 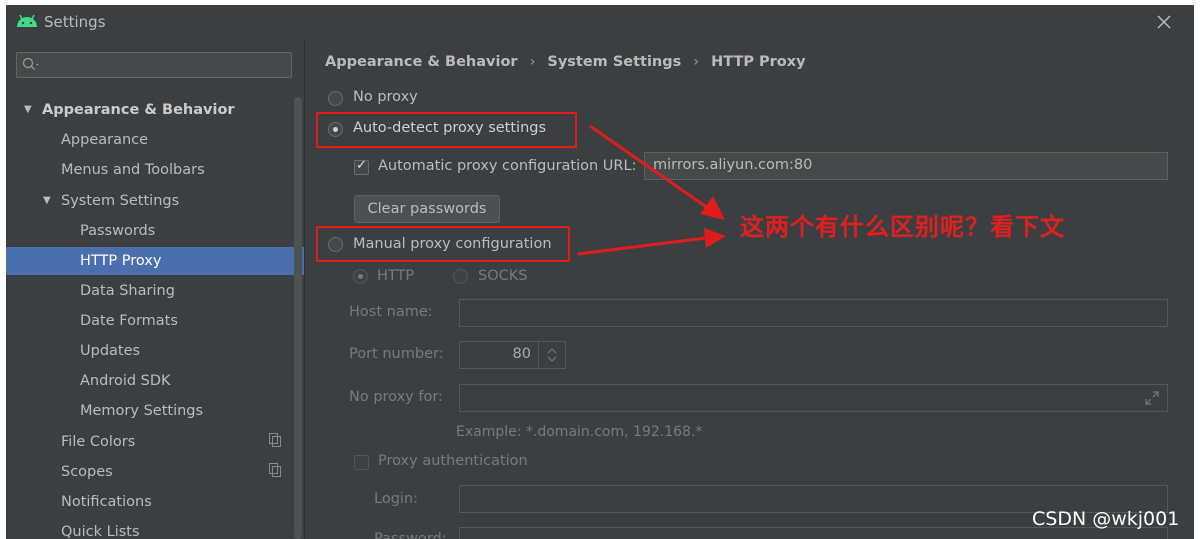 I want to click on annotation-arrows, so click(x=651, y=190).